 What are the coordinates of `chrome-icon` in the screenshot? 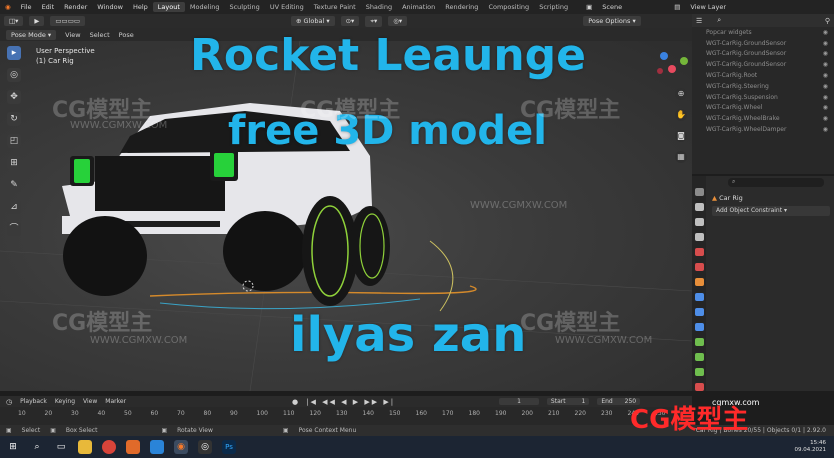 It's located at (109, 447).